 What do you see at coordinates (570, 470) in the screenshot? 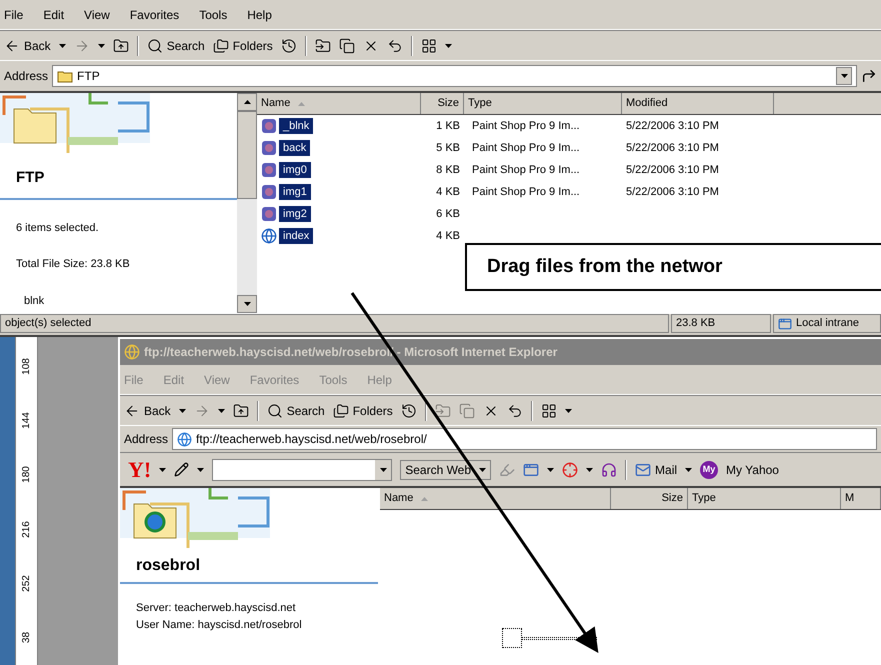
I see `crosshair-icon` at bounding box center [570, 470].